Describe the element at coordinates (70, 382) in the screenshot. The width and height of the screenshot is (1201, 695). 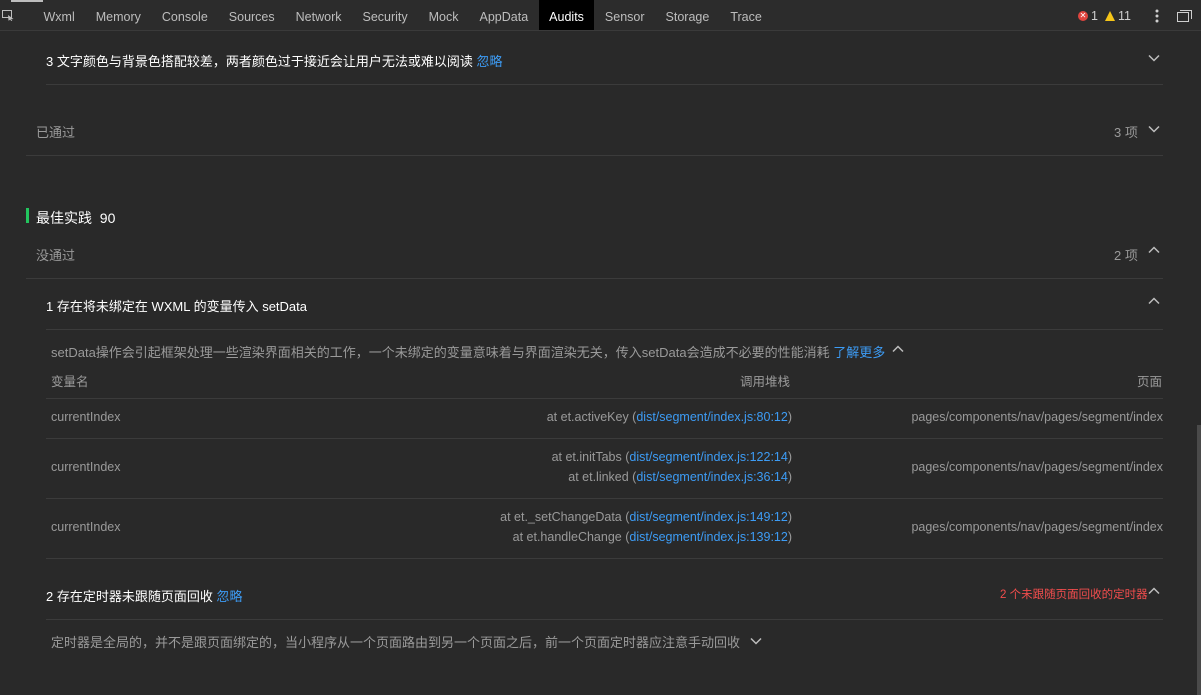
I see `column-header-variable: 变量名` at that location.